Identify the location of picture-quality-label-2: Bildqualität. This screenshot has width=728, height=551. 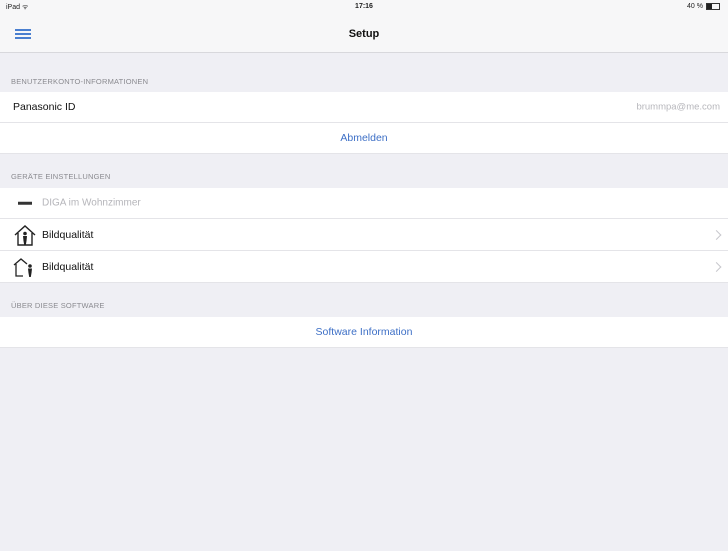
(68, 266).